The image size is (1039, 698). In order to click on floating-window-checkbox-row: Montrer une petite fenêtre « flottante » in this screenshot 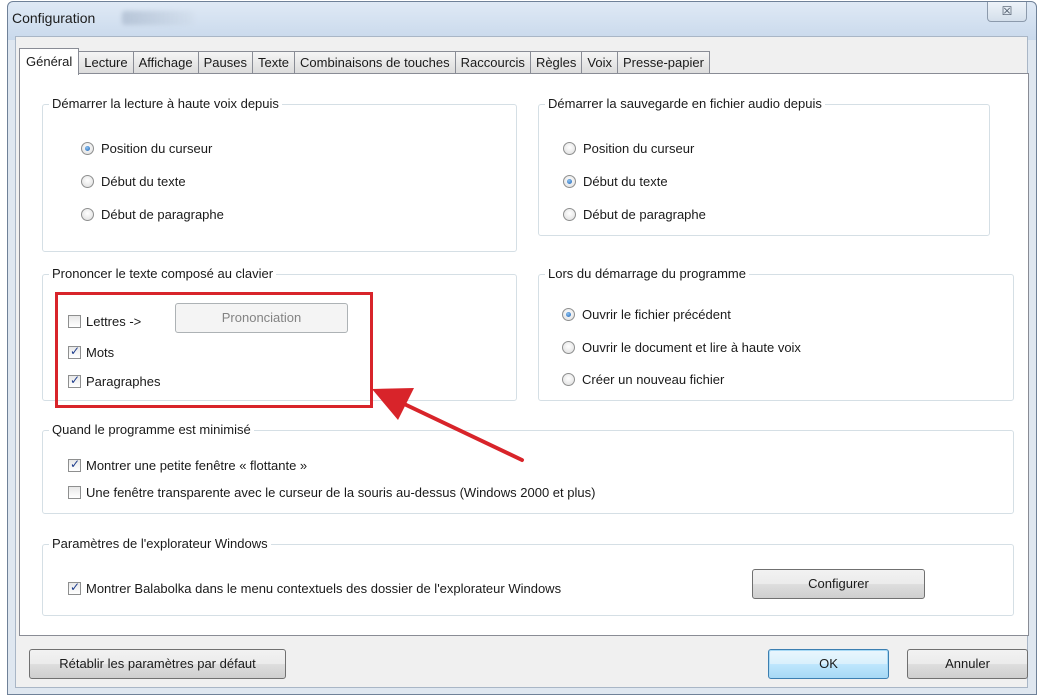, I will do `click(188, 465)`.